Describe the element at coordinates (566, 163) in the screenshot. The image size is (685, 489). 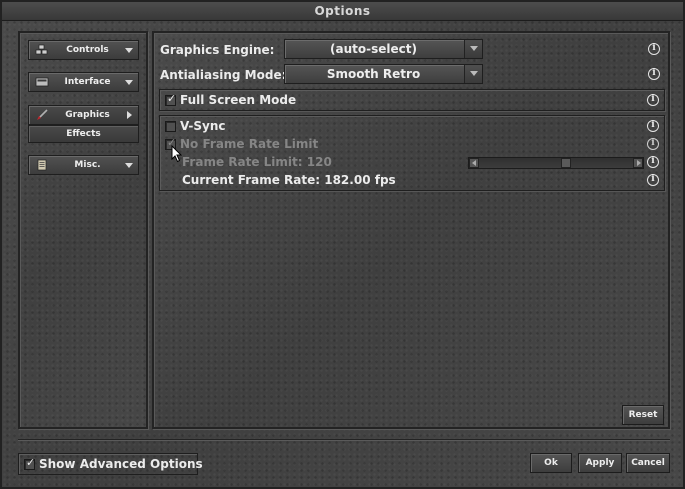
I see `slider-handle` at that location.